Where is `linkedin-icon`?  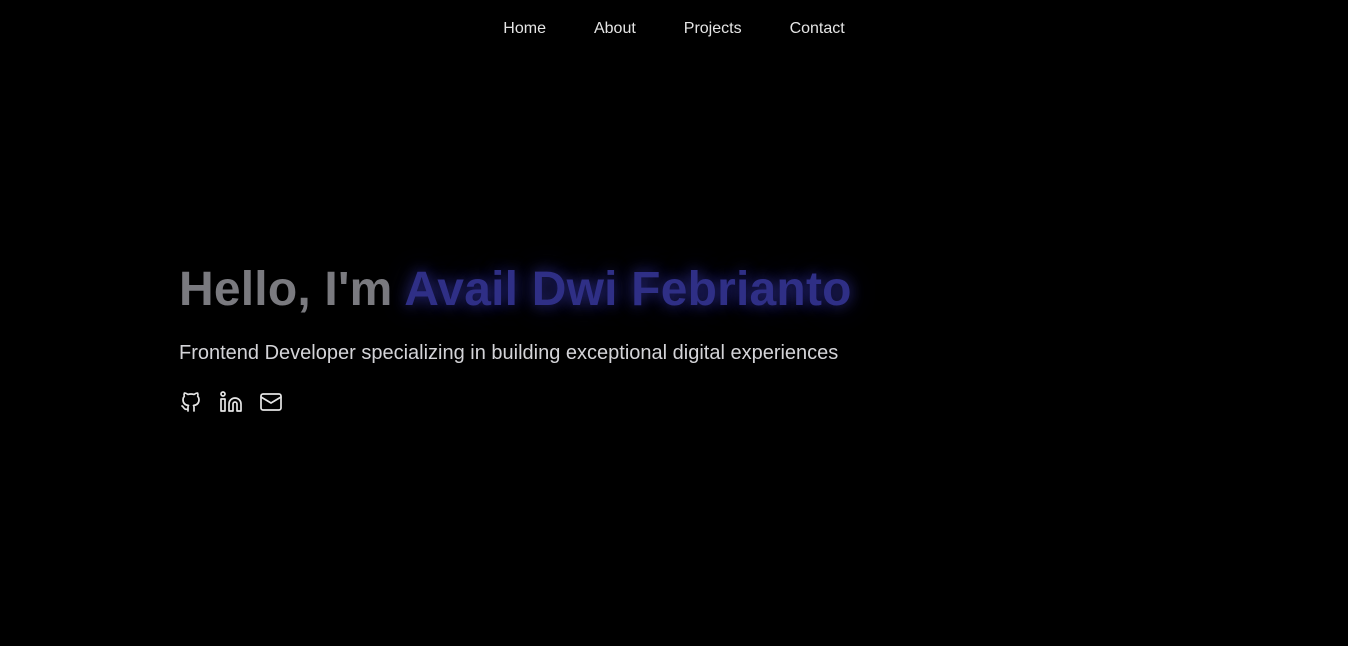
linkedin-icon is located at coordinates (231, 401).